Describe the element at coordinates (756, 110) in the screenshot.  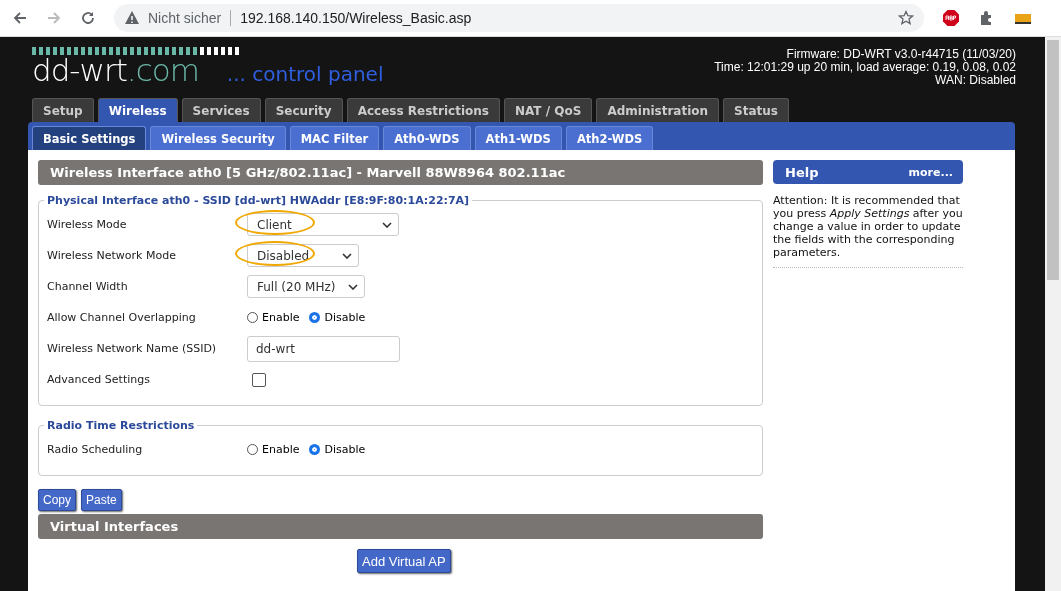
I see `menu-tab: Status` at that location.